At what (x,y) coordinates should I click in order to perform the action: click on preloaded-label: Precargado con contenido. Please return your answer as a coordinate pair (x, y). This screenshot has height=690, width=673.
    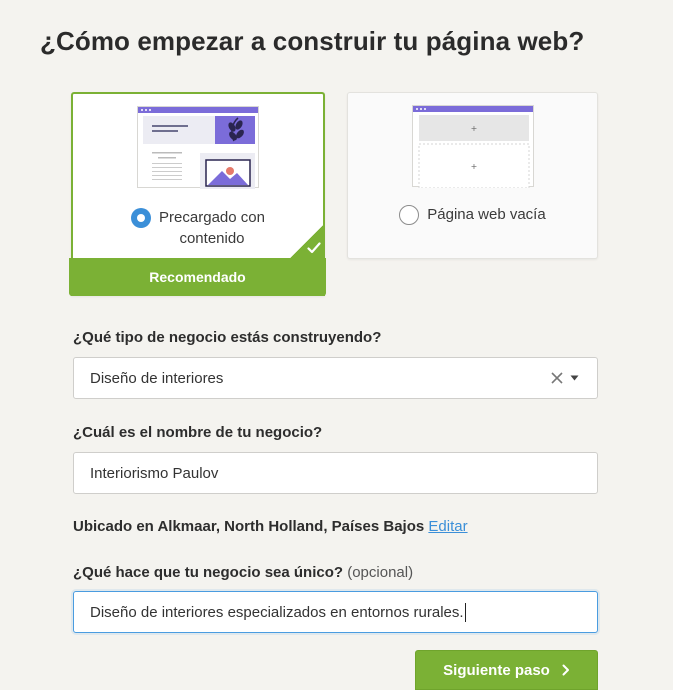
    Looking at the image, I should click on (212, 228).